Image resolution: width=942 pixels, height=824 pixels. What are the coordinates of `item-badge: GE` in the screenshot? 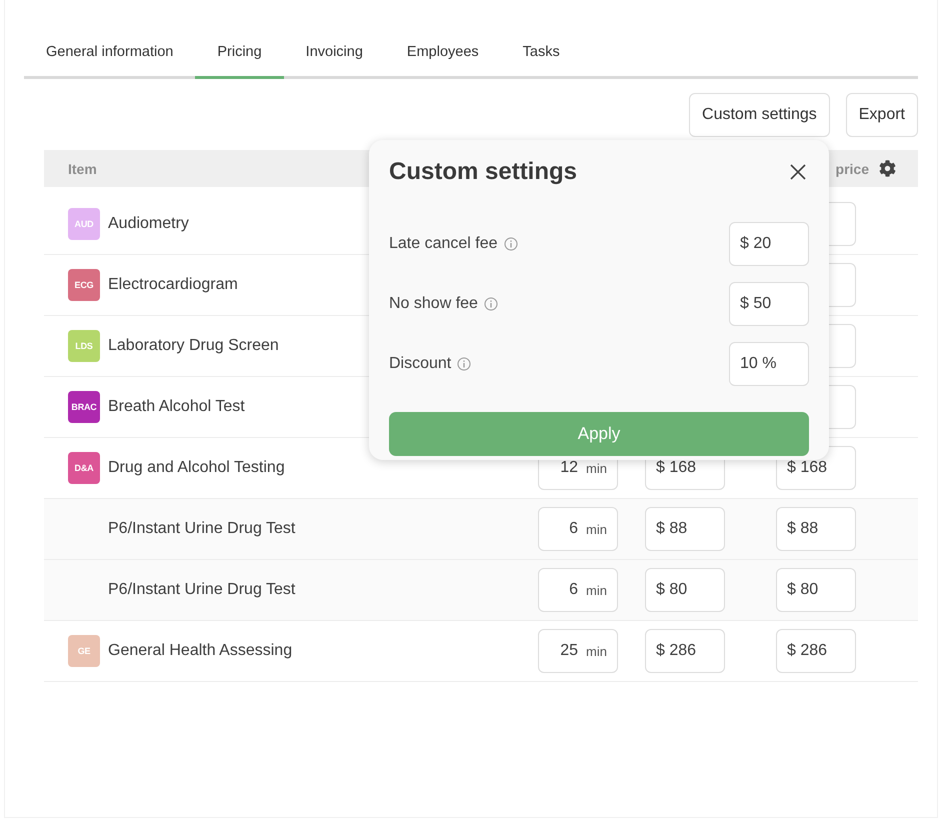 It's located at (84, 651).